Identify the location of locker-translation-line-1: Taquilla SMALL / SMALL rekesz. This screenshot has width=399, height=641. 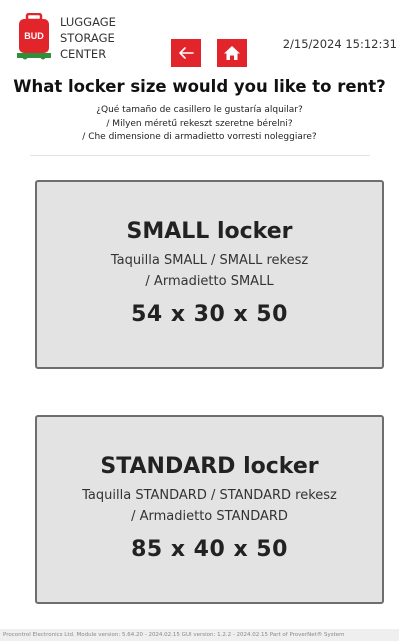
(209, 260).